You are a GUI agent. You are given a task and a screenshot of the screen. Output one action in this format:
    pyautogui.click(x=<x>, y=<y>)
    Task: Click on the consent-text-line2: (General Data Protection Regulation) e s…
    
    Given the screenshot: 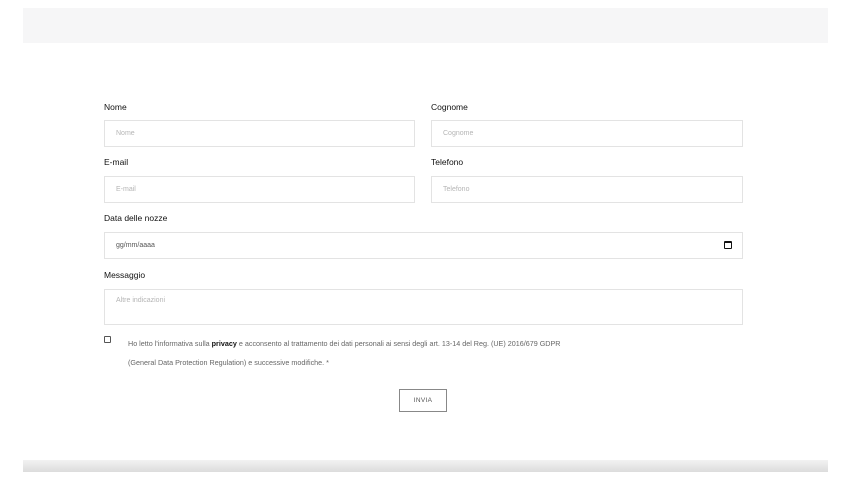 What is the action you would take?
    pyautogui.click(x=228, y=362)
    